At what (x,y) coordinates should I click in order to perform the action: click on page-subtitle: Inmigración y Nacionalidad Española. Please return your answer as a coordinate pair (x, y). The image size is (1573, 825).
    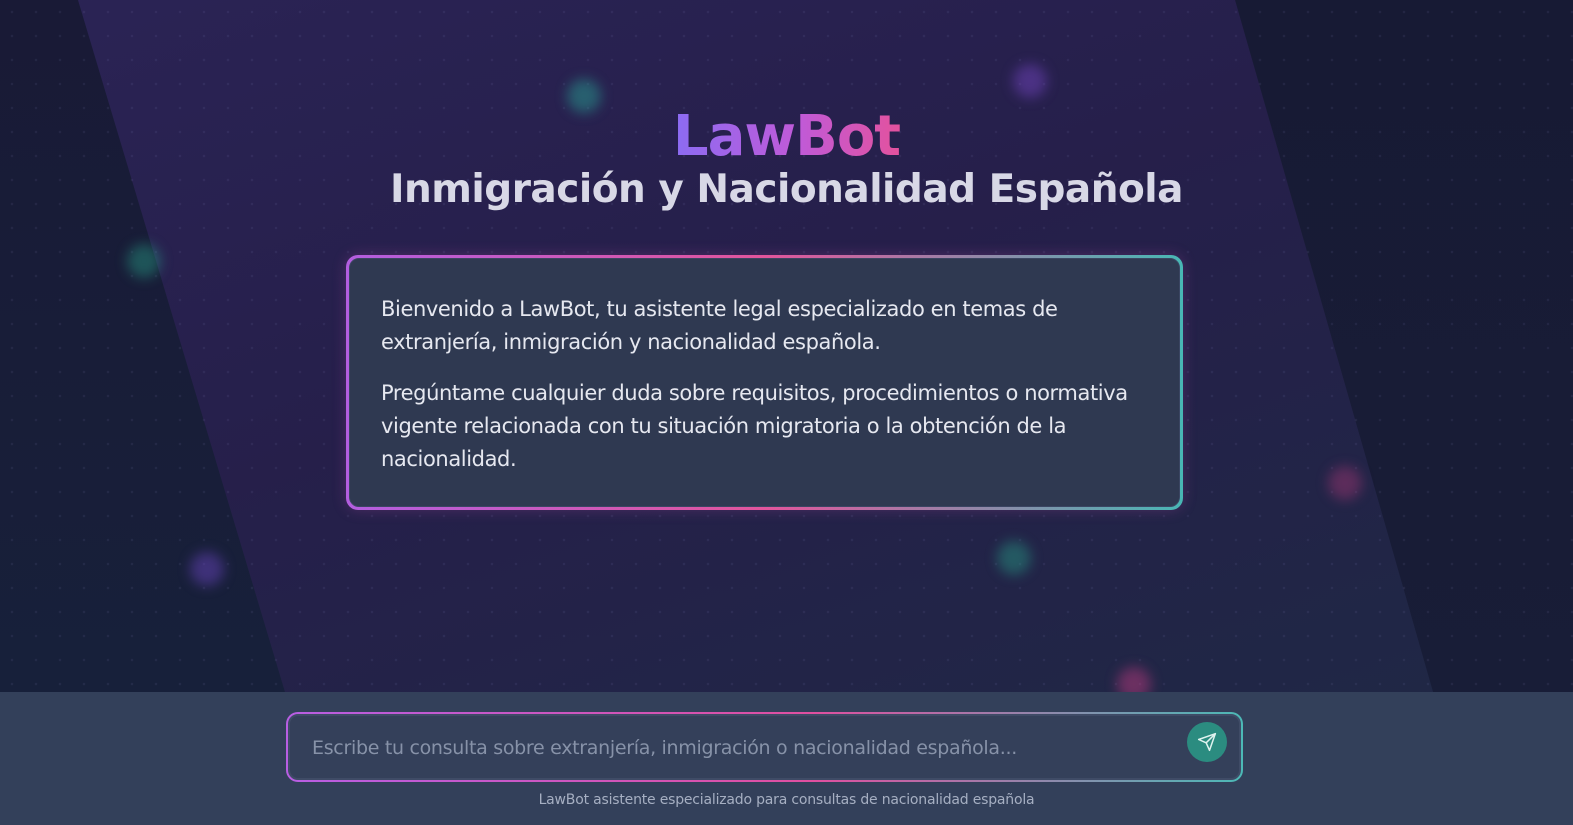
    Looking at the image, I should click on (787, 189).